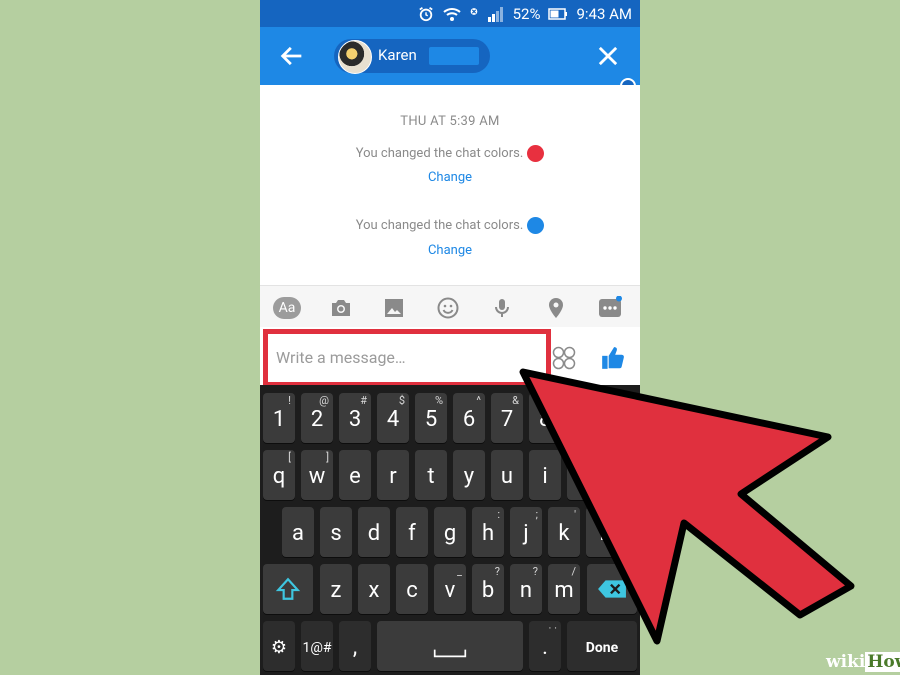 This screenshot has width=900, height=675. What do you see at coordinates (558, 13) in the screenshot?
I see `battery-icon` at bounding box center [558, 13].